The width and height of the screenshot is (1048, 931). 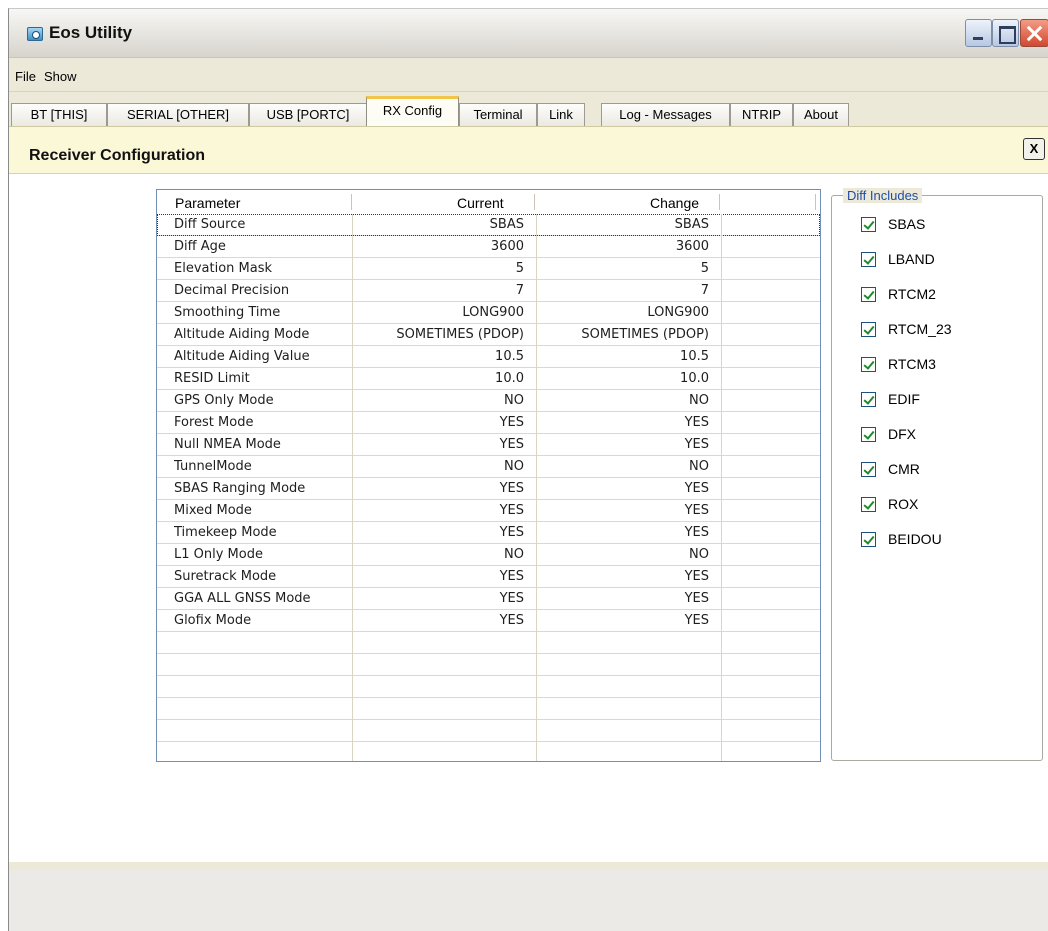 What do you see at coordinates (59, 115) in the screenshot?
I see `tab-bt: BT [THIS]` at bounding box center [59, 115].